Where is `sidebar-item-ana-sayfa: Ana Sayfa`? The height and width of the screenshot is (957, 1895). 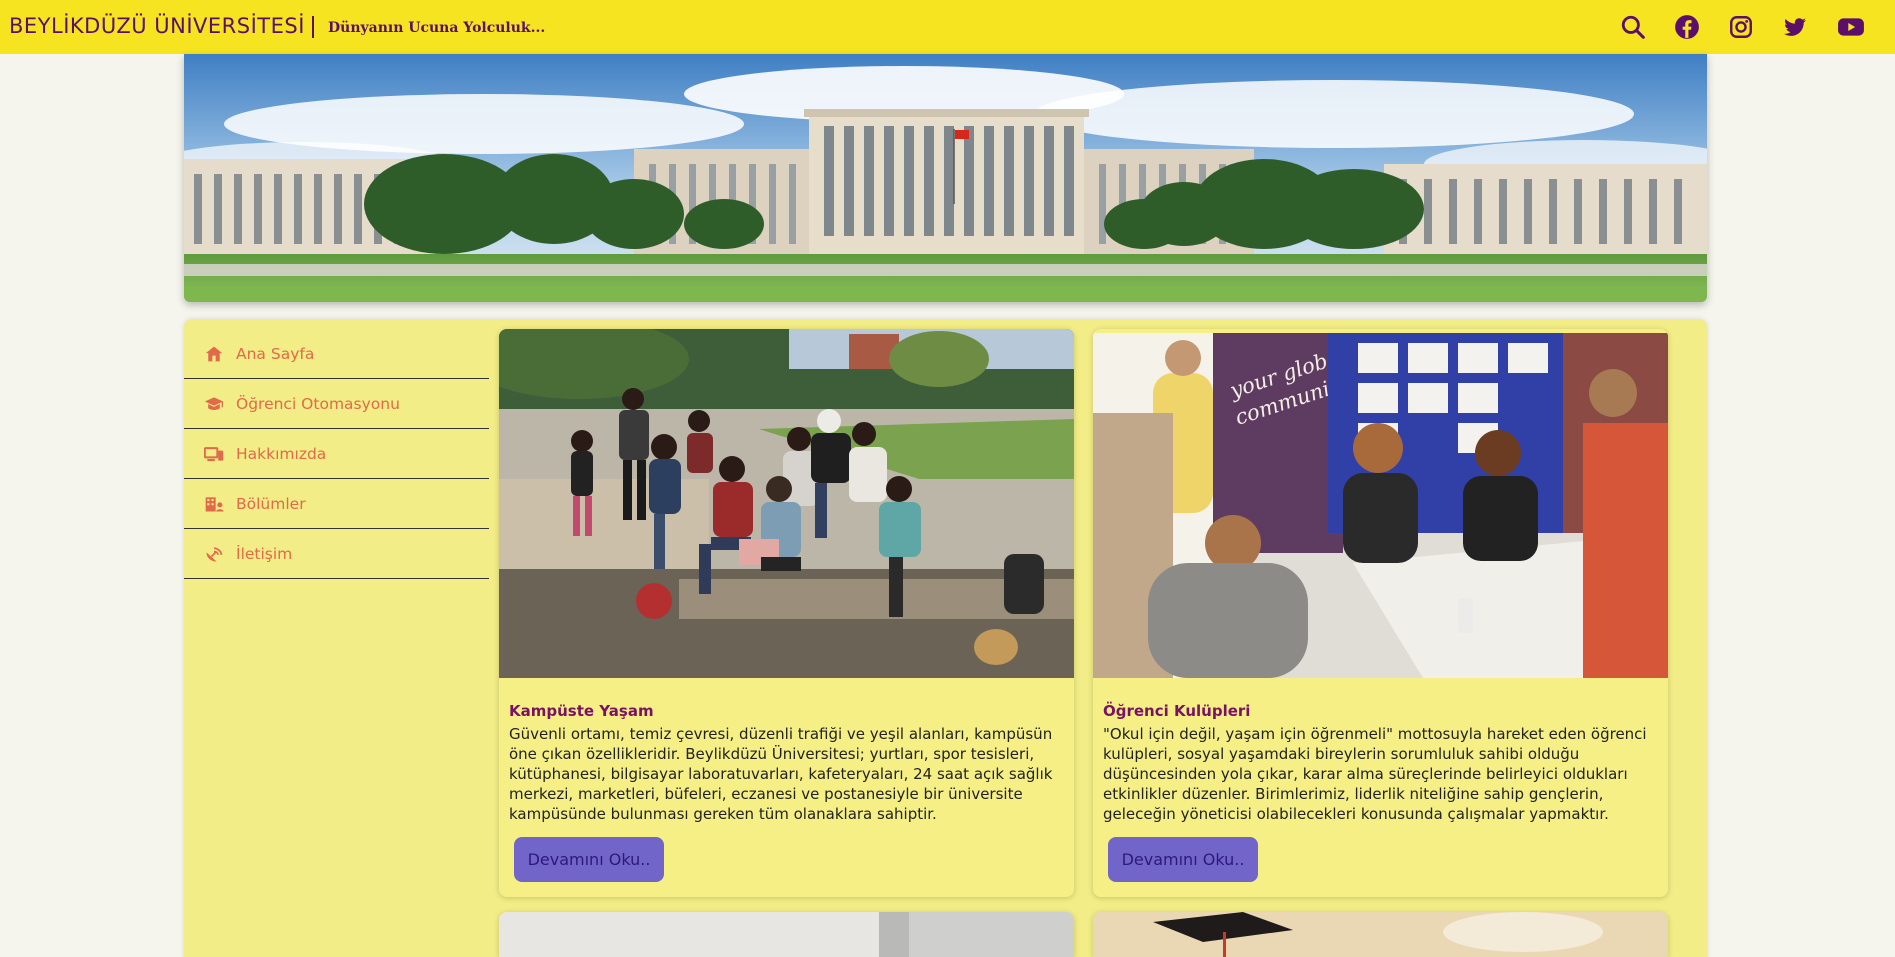 sidebar-item-ana-sayfa: Ana Sayfa is located at coordinates (336, 354).